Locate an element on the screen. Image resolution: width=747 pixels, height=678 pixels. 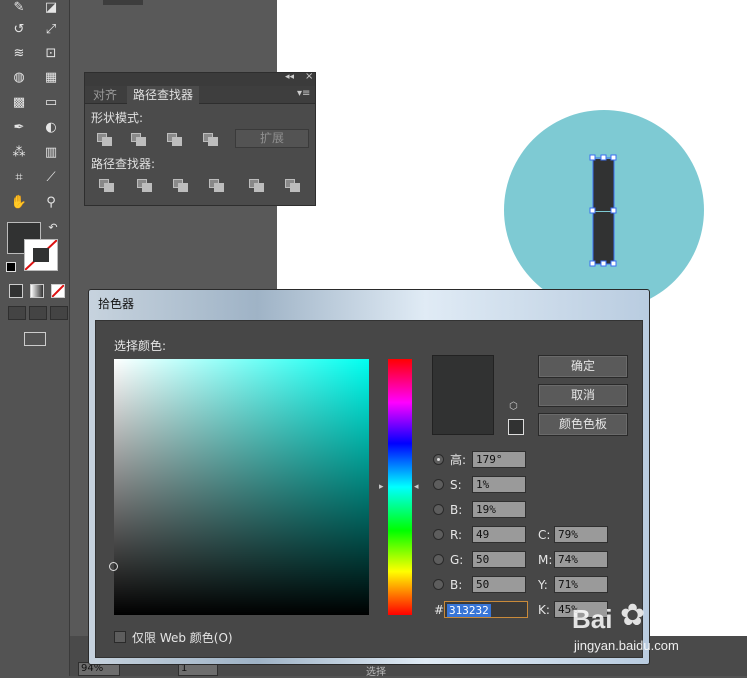
blue-field: 50 is located at coordinates (499, 584).